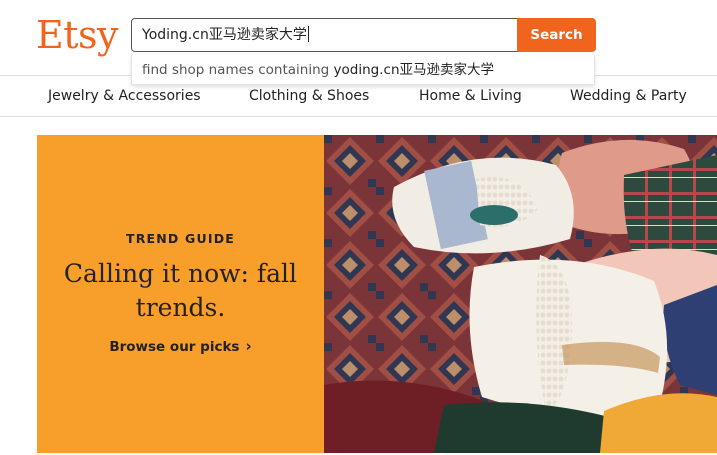  I want to click on browse-picks-label: Browse our picks, so click(174, 347).